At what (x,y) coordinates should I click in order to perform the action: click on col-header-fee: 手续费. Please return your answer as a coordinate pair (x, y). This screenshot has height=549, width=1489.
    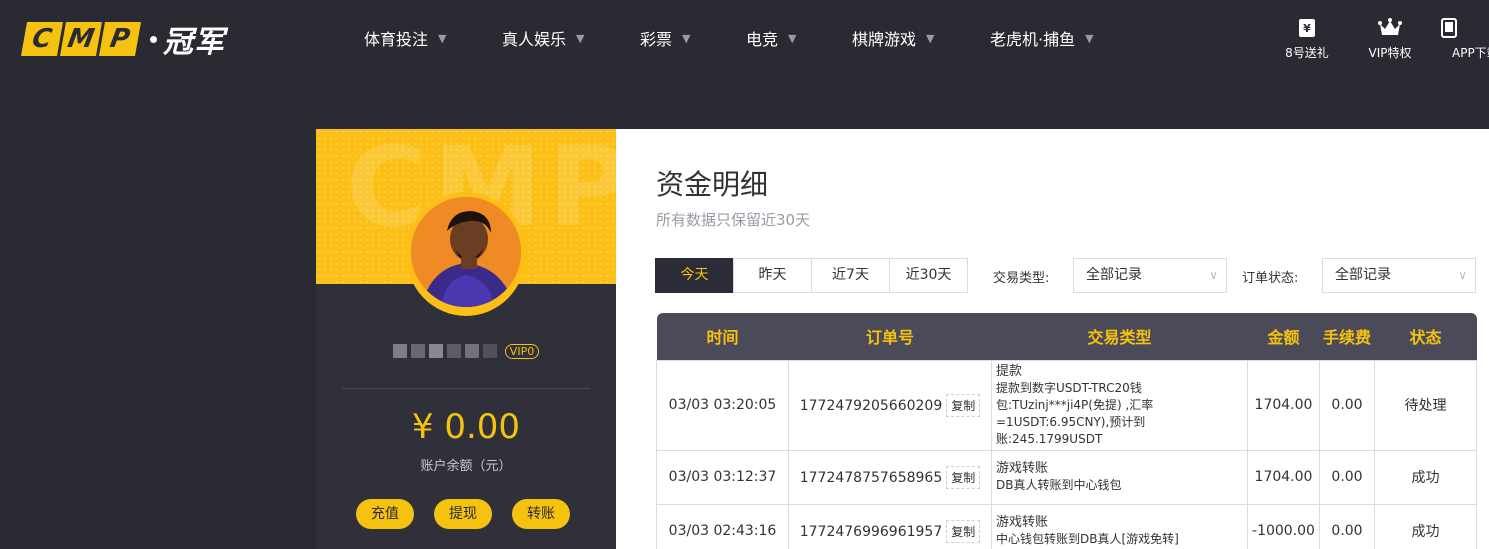
    Looking at the image, I should click on (1347, 336).